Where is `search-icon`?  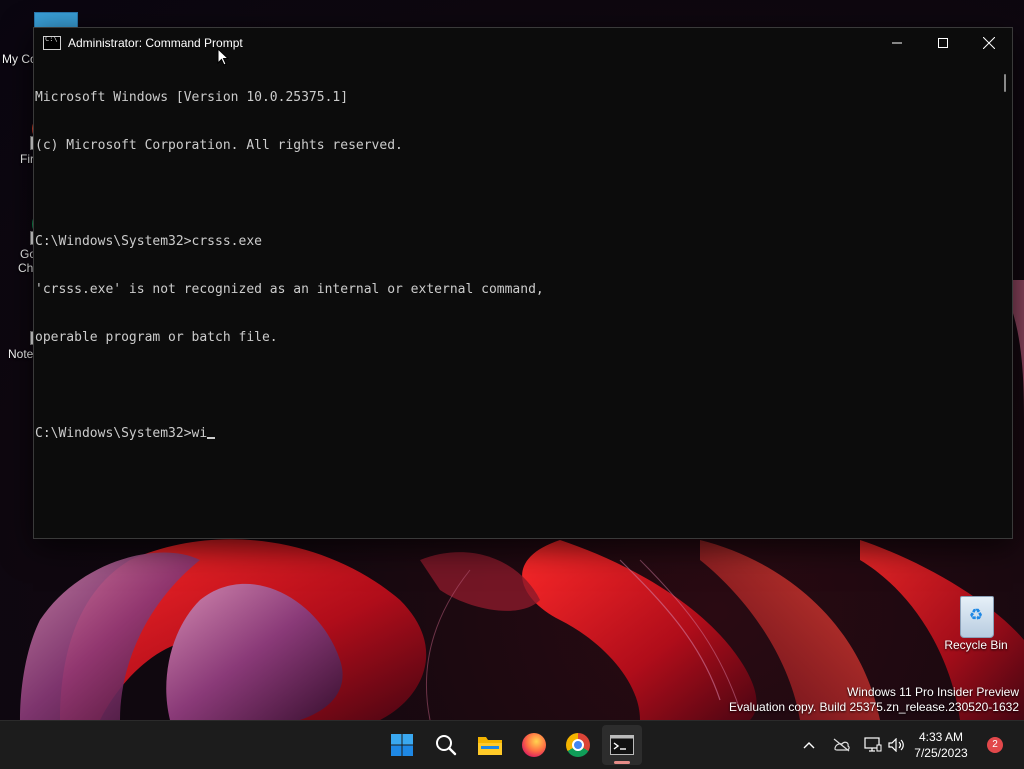
search-icon is located at coordinates (446, 745).